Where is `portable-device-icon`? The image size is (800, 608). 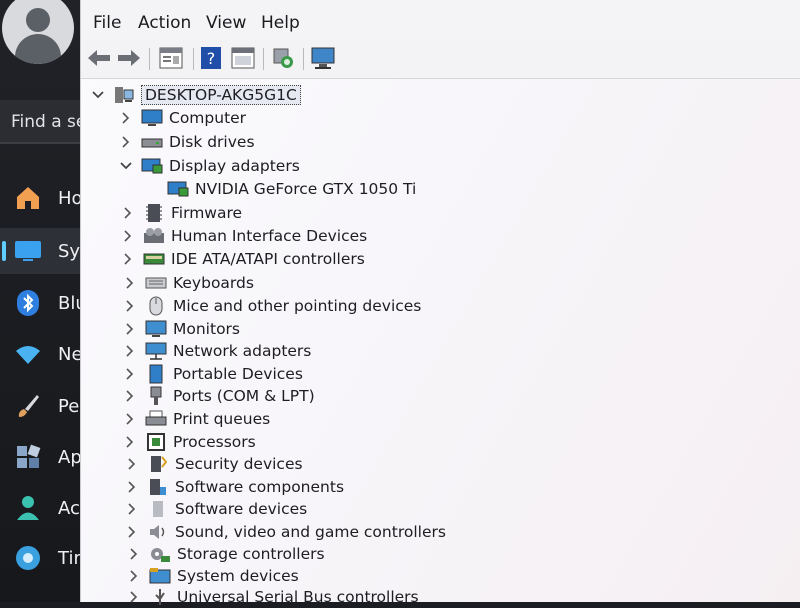 portable-device-icon is located at coordinates (156, 374).